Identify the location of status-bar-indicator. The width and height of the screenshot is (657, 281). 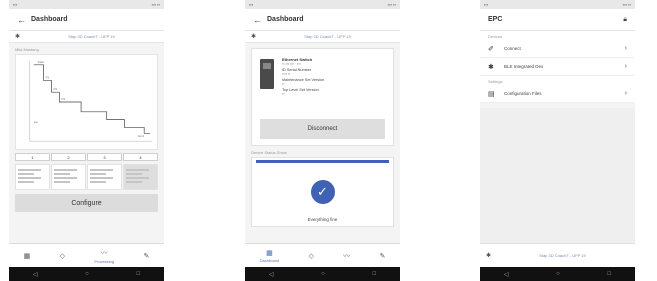
(322, 161).